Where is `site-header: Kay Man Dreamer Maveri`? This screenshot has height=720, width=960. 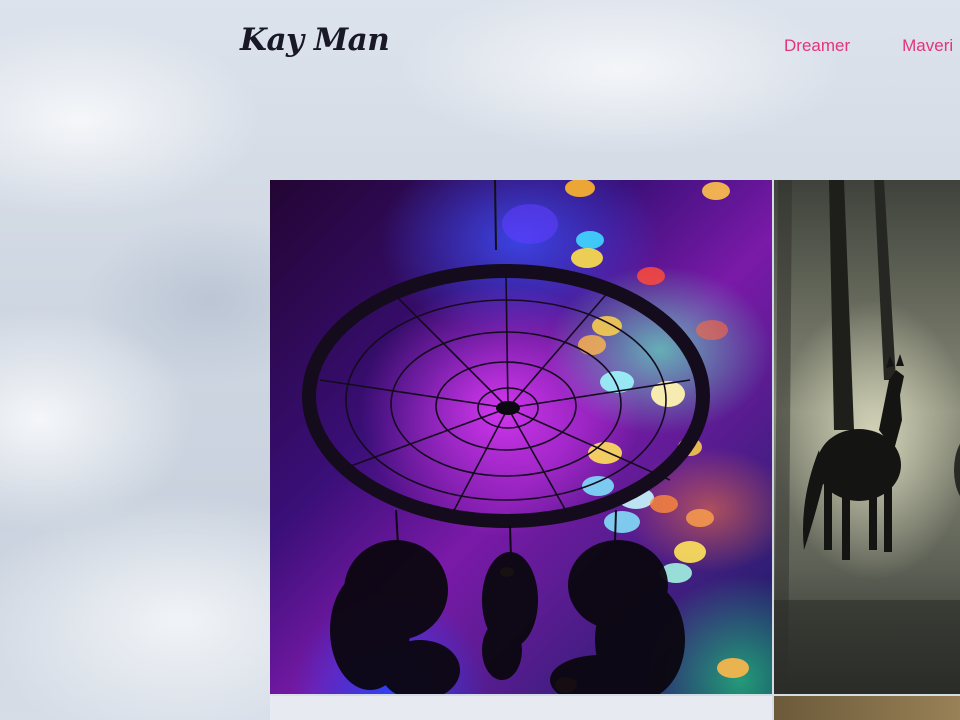 site-header: Kay Man Dreamer Maveri is located at coordinates (480, 47).